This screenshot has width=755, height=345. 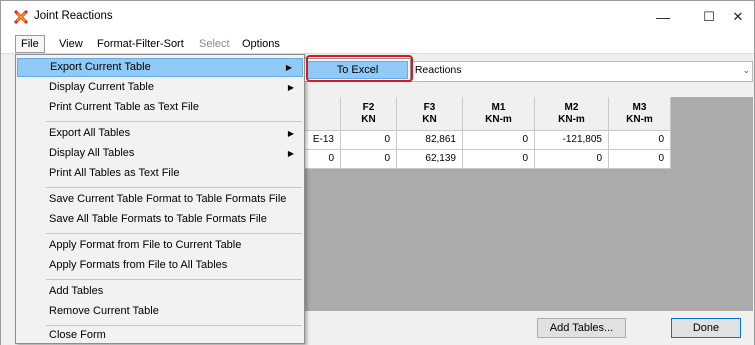 I want to click on grid-cell: 82,861, so click(x=430, y=140).